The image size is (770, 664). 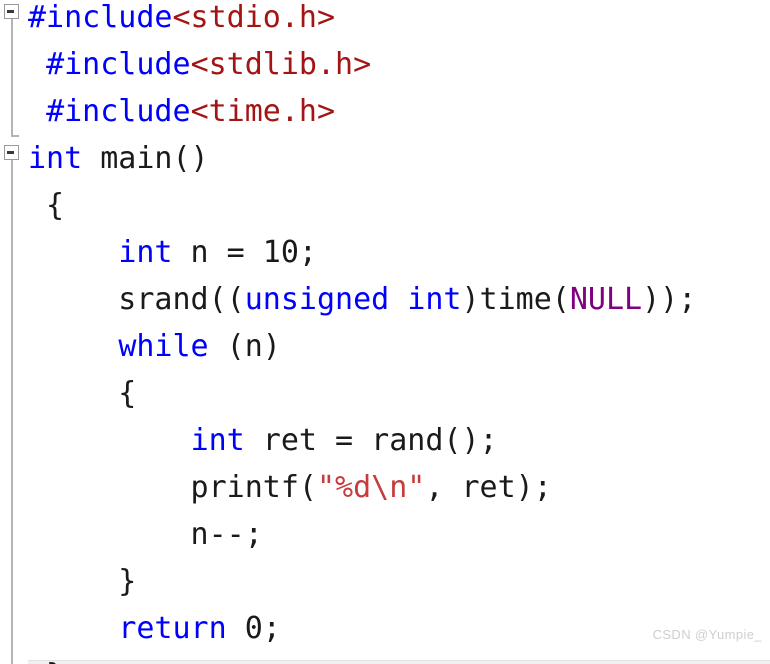 What do you see at coordinates (371, 440) in the screenshot?
I see `token-plain: ret = rand();` at bounding box center [371, 440].